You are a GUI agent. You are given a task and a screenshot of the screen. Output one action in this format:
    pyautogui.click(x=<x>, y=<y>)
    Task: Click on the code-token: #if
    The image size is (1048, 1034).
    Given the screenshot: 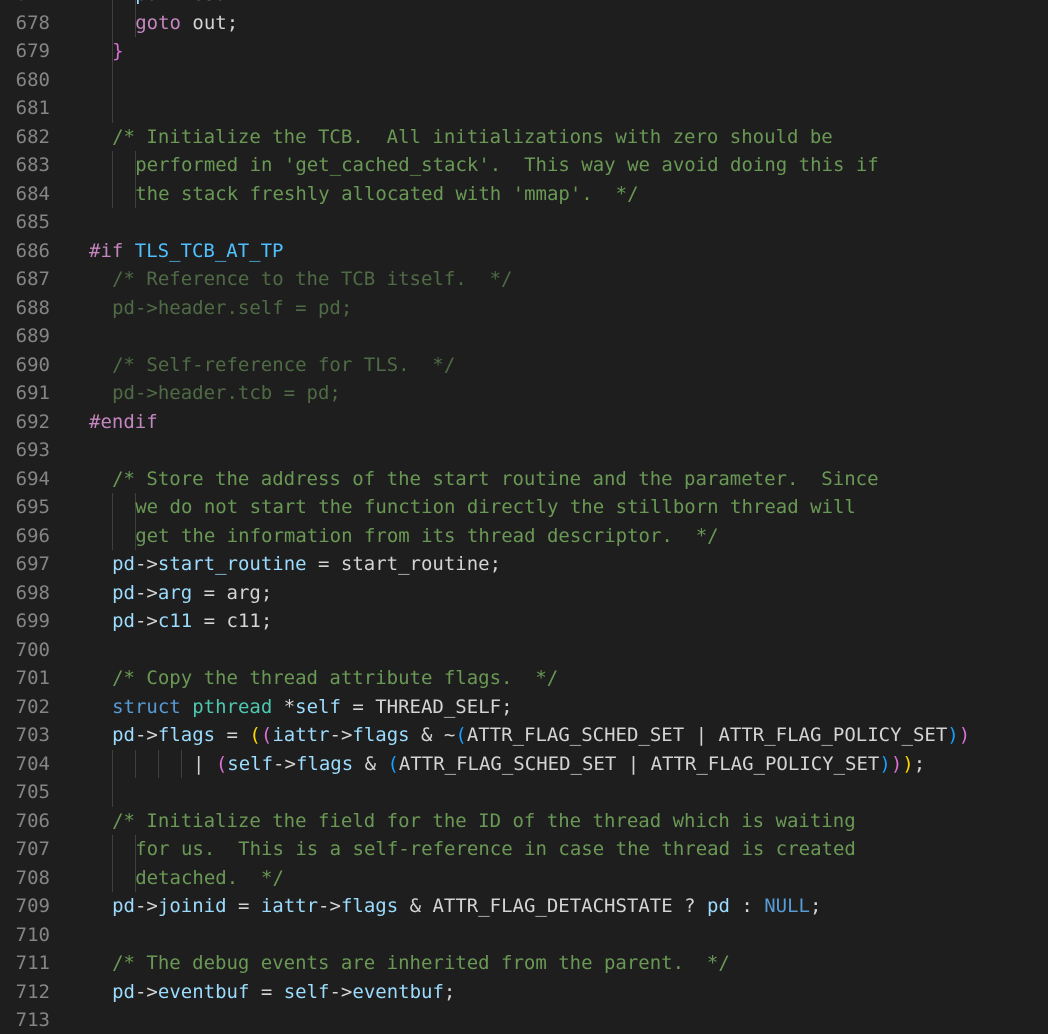 What is the action you would take?
    pyautogui.click(x=106, y=250)
    